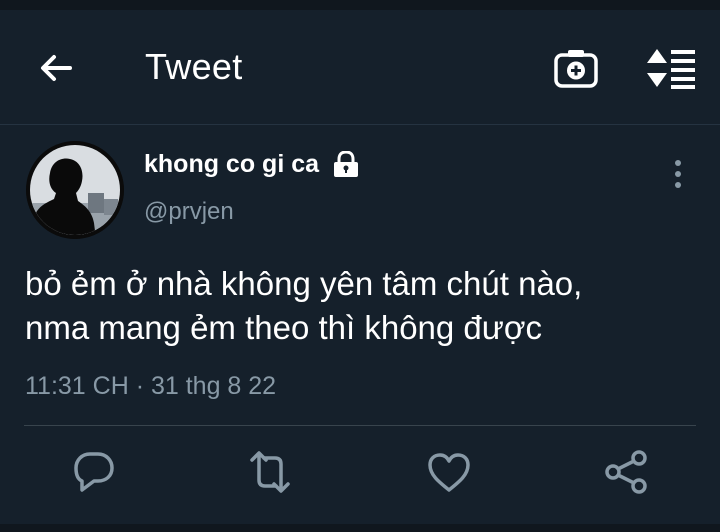 The image size is (720, 532). What do you see at coordinates (304, 283) in the screenshot?
I see `tweet-text-line: bỏ ẻm ở nhà không yên tâm chút nào,` at bounding box center [304, 283].